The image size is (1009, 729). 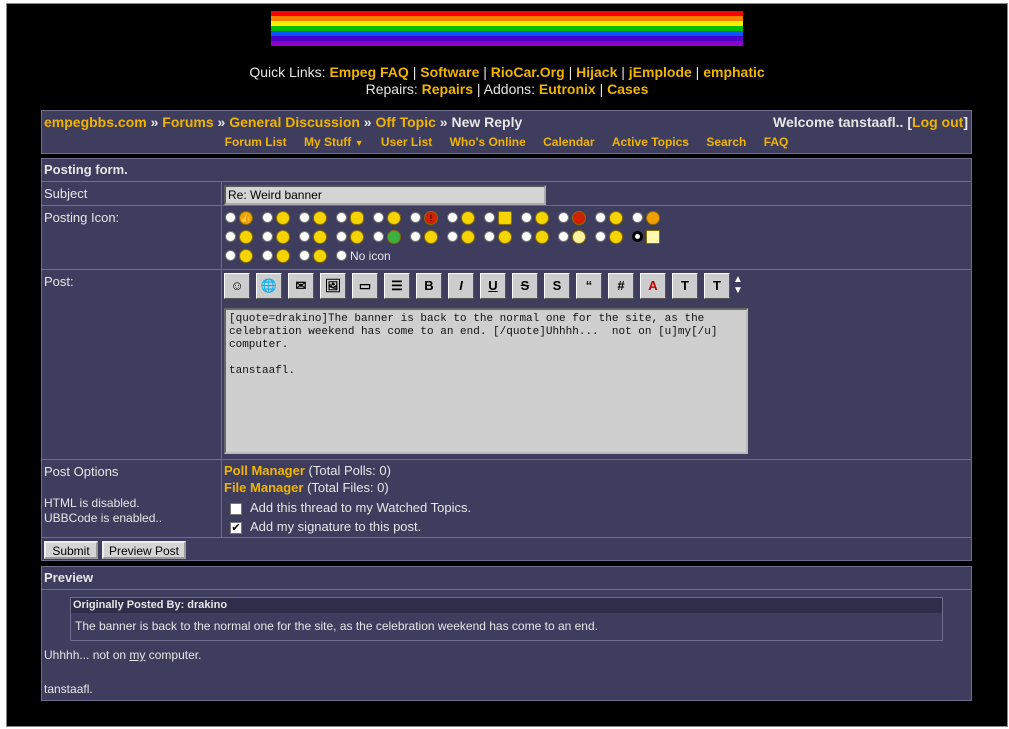 What do you see at coordinates (341, 255) in the screenshot?
I see `icon-radio-no-icon` at bounding box center [341, 255].